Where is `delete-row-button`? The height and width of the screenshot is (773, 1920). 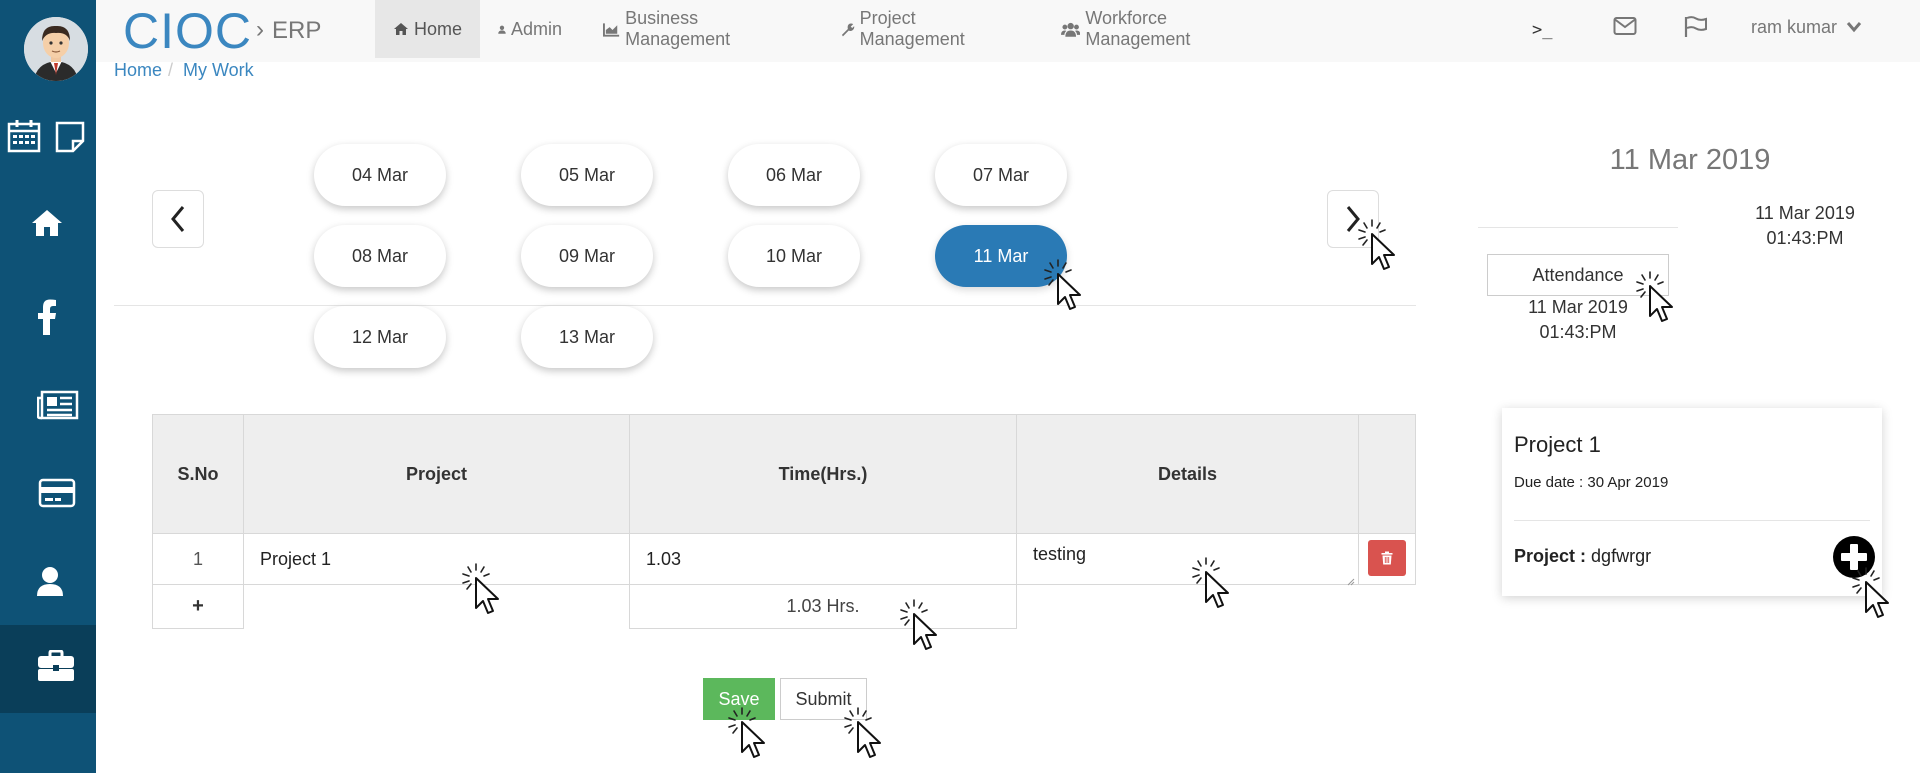
delete-row-button is located at coordinates (1387, 558).